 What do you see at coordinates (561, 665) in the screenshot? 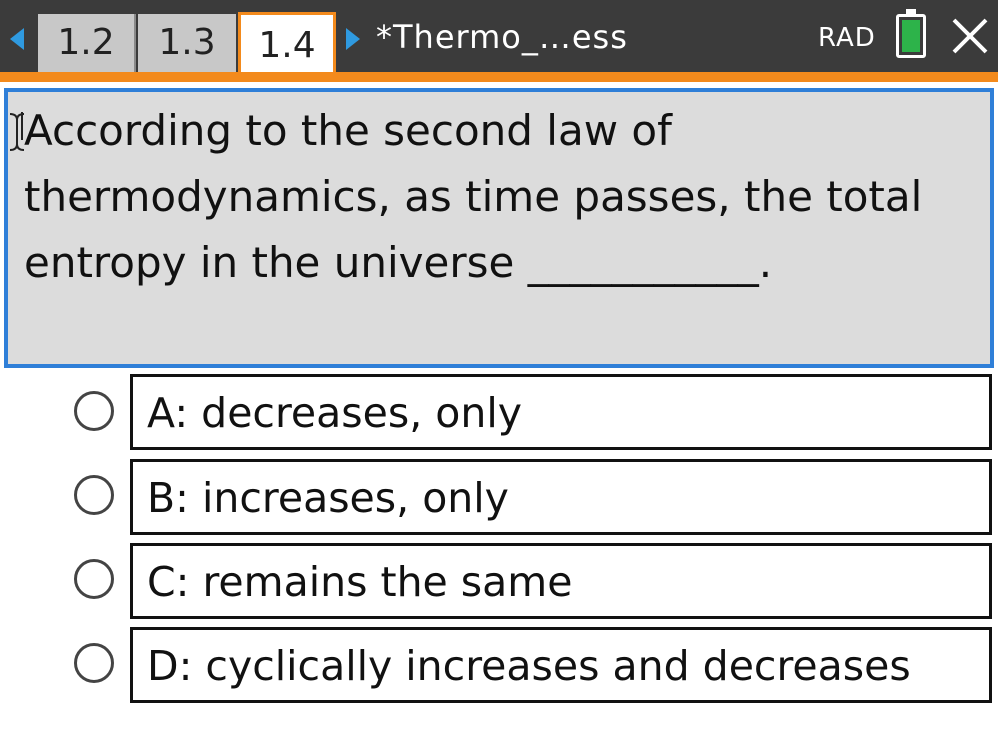
I see `choice-d: D: cyclically increases and decreases` at bounding box center [561, 665].